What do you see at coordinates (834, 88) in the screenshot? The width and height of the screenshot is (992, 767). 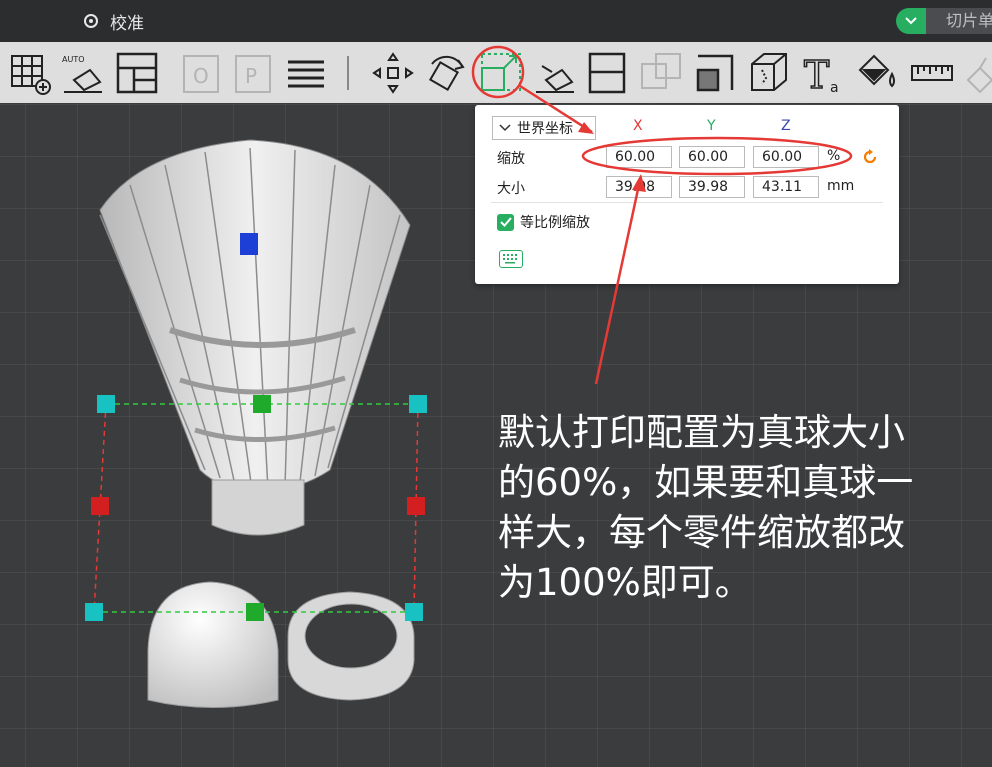 I see `svg-text: a` at bounding box center [834, 88].